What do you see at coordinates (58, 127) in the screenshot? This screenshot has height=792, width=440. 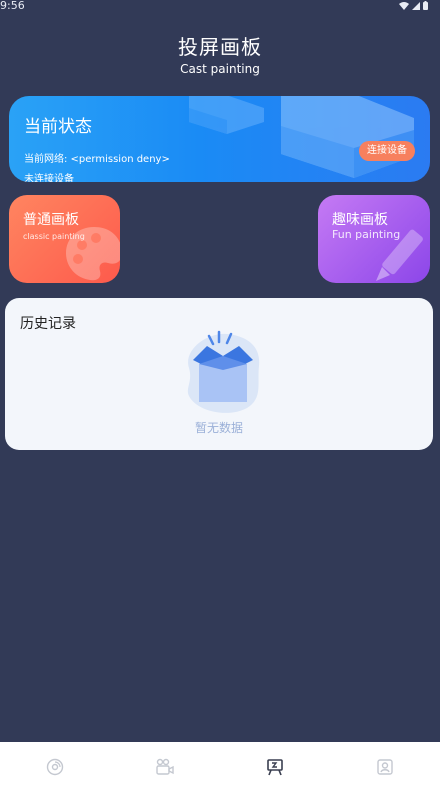 I see `status-title: 当前状态` at bounding box center [58, 127].